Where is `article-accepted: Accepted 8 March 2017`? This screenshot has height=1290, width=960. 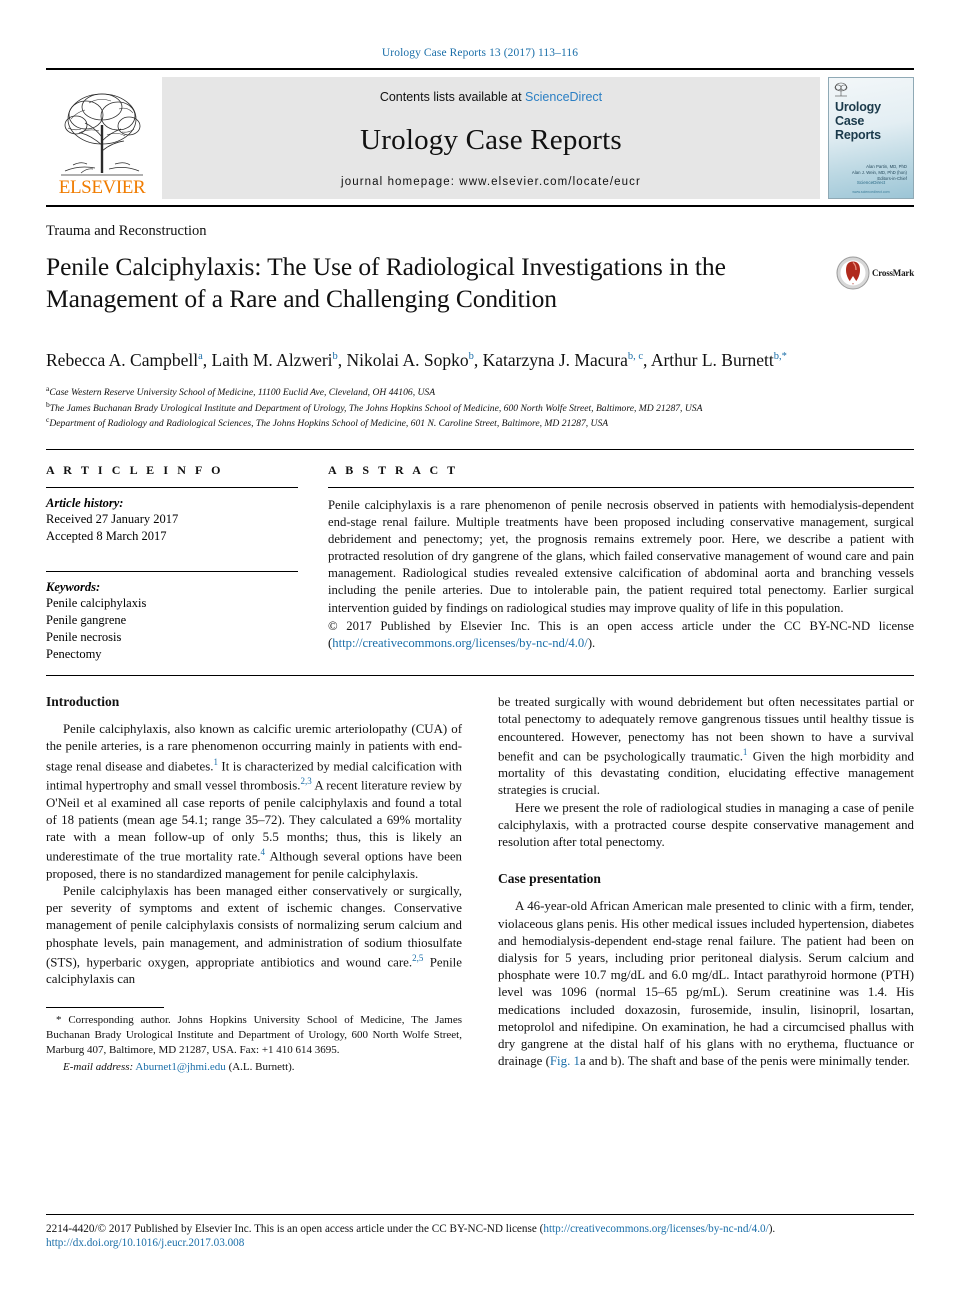
article-accepted: Accepted 8 March 2017 is located at coordinates (106, 536).